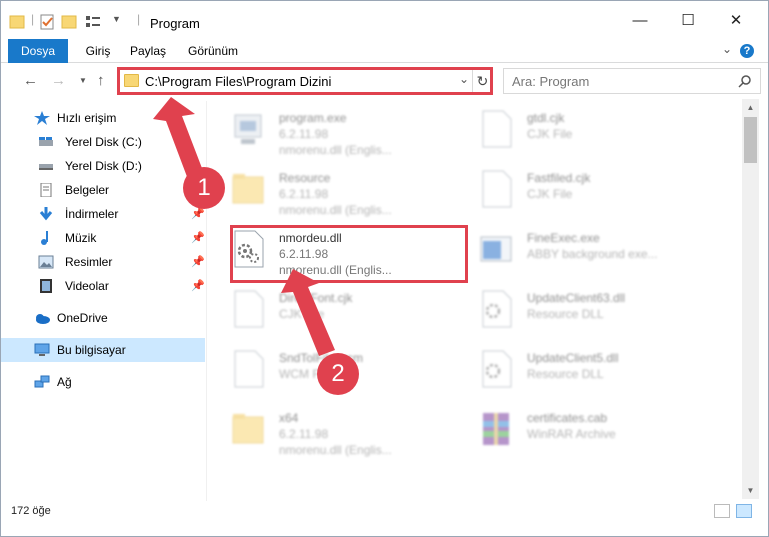 The image size is (769, 537). What do you see at coordinates (482, 81) in the screenshot?
I see `refresh-icon: ↻` at bounding box center [482, 81].